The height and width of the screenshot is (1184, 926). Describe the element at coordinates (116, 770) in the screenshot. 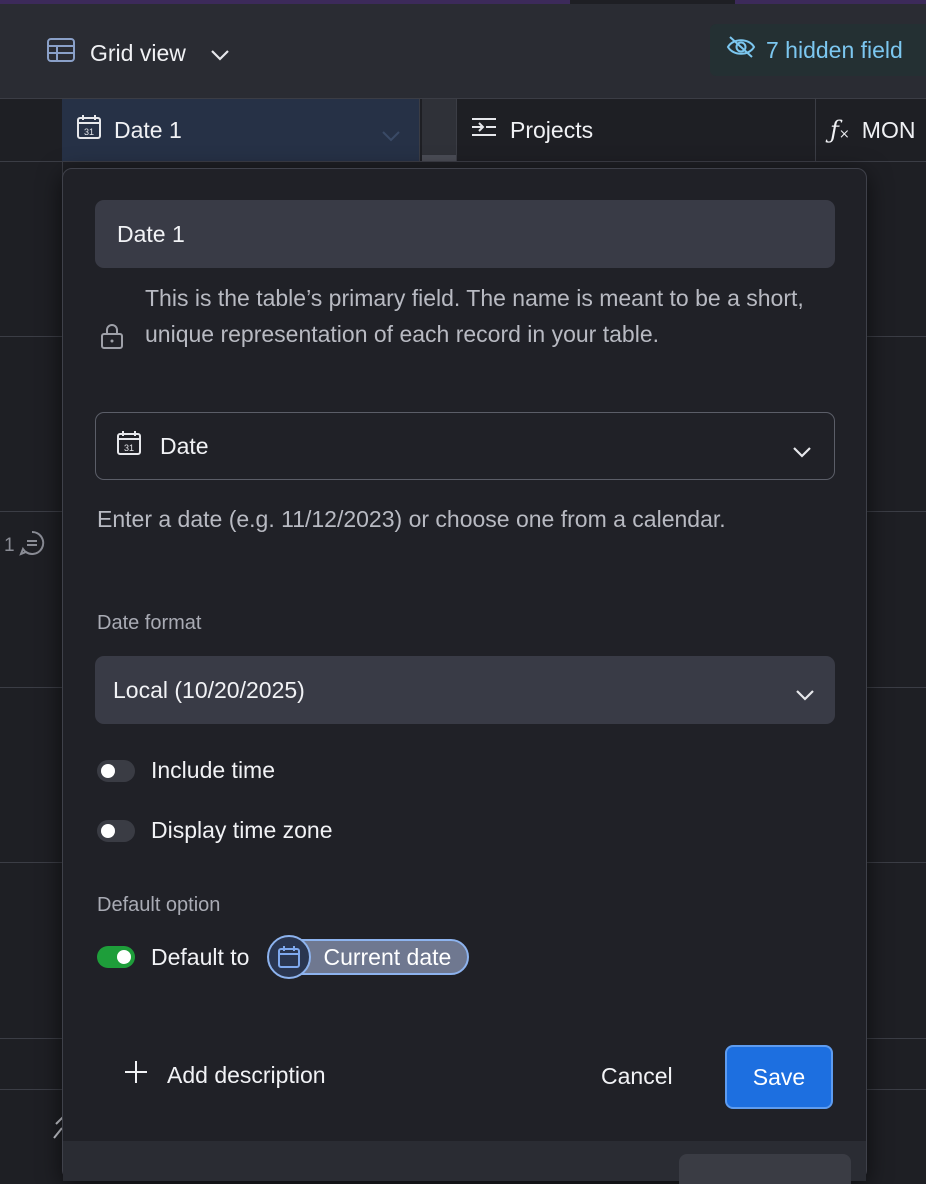

I see `include-time-toggle` at that location.